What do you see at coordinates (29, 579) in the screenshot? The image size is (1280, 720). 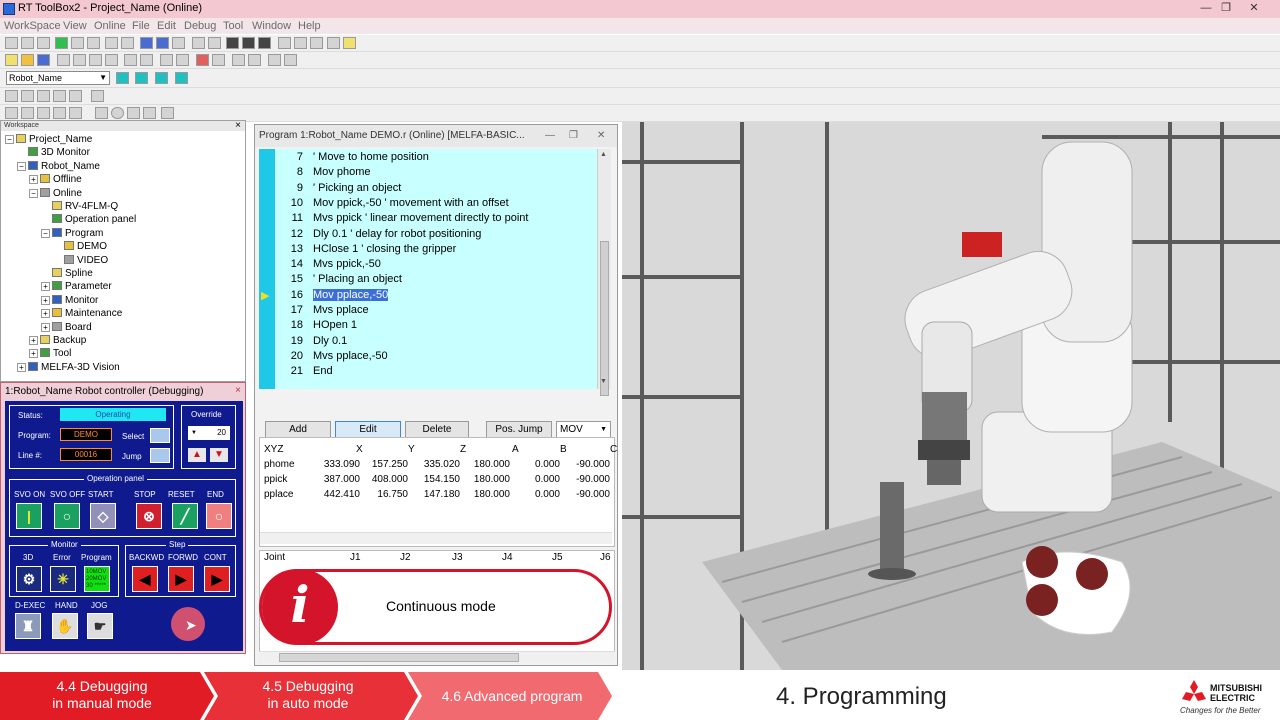 I see `3d-monitor-button: ⚙` at bounding box center [29, 579].